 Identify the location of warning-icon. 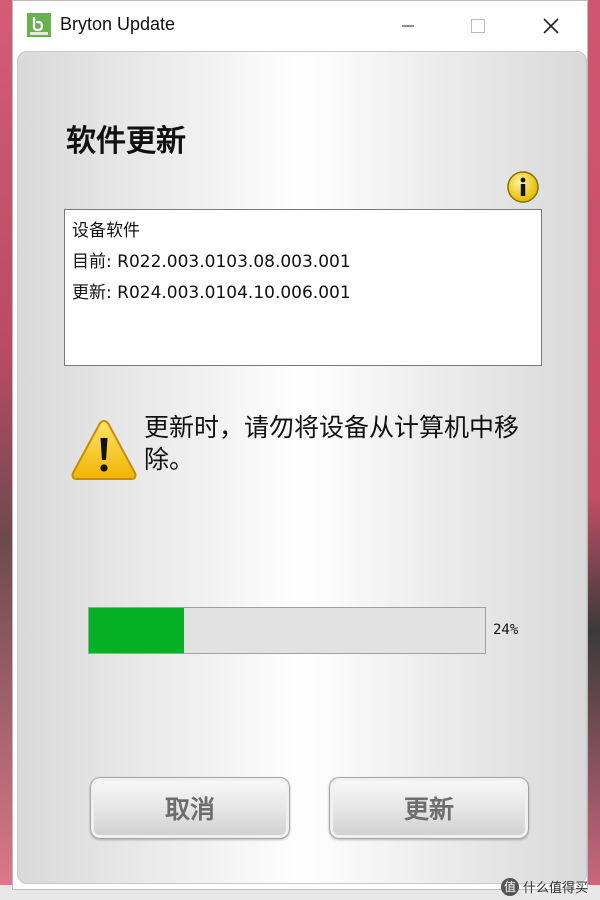
(104, 449).